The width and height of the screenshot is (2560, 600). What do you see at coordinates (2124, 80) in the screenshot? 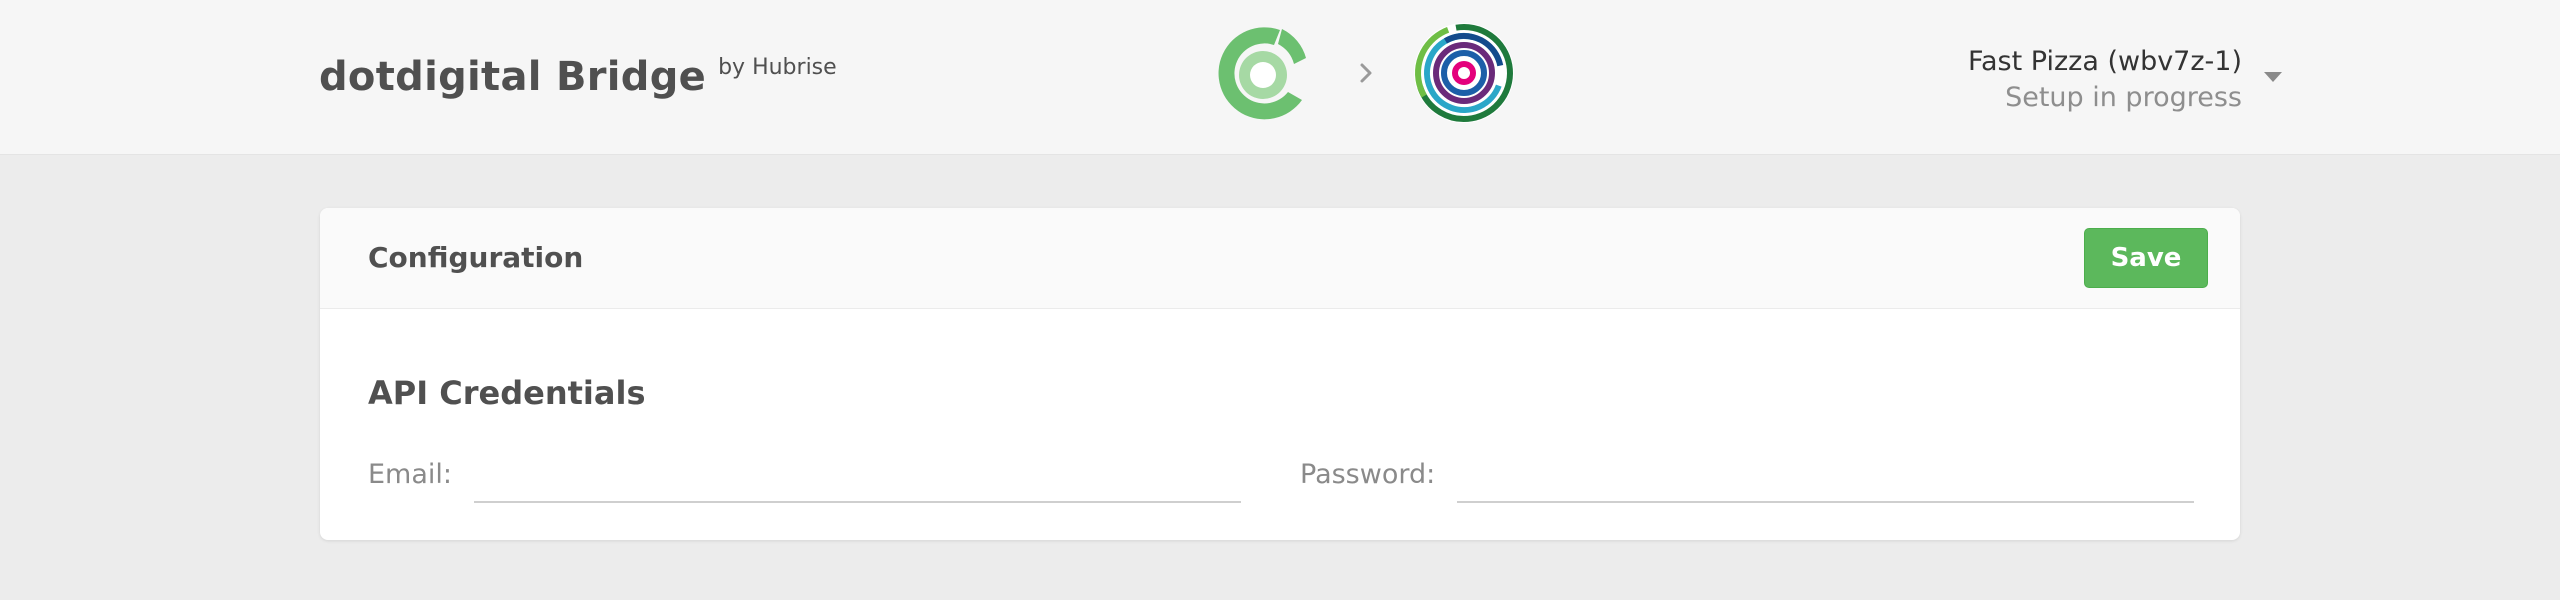
I see `account-menu: Fast Pizza (wbv7z-1) Setup in progress` at bounding box center [2124, 80].